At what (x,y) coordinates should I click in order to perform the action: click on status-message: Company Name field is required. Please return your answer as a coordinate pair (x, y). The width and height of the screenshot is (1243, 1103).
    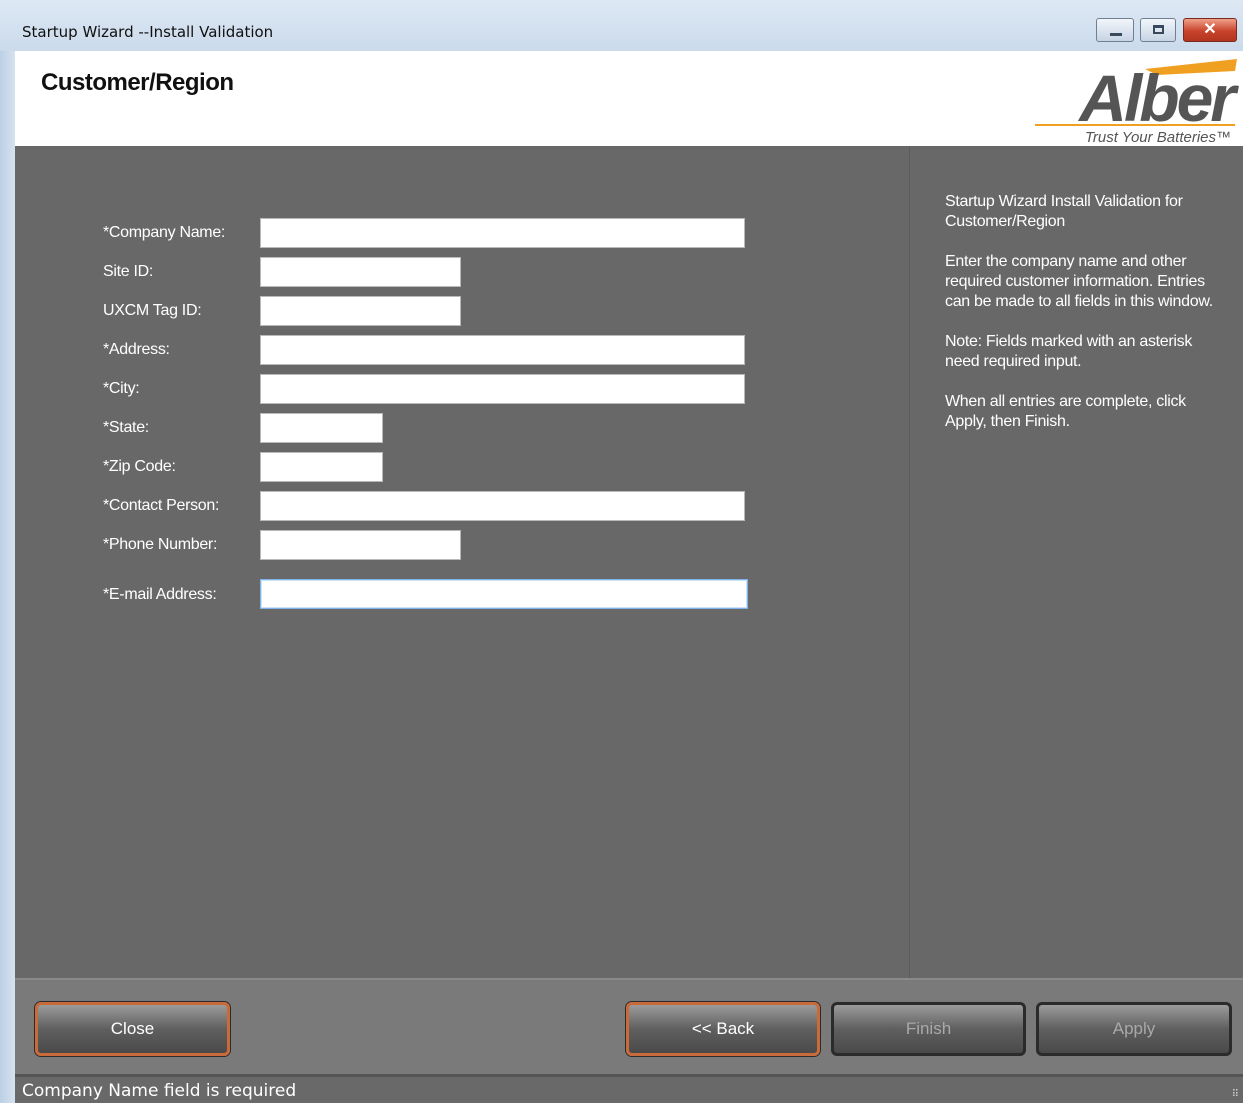
    Looking at the image, I should click on (159, 1091).